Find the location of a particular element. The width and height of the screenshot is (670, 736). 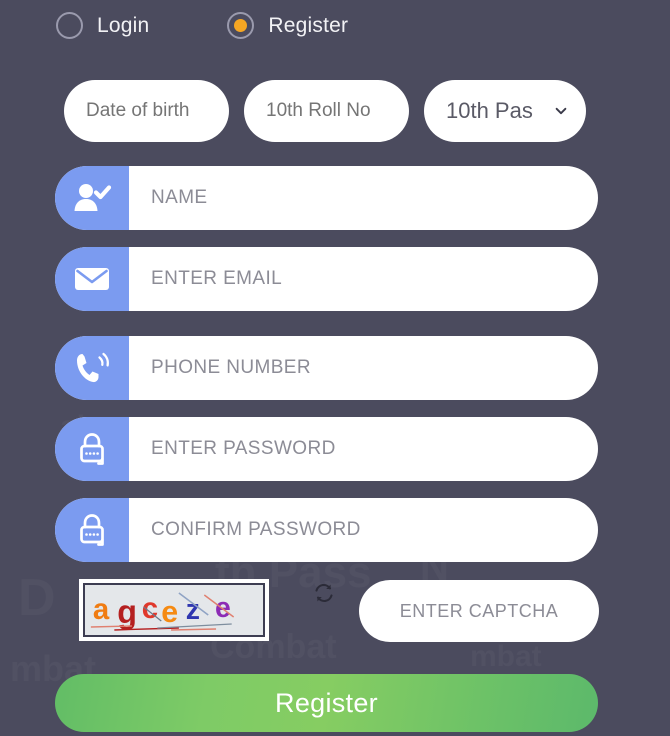

register-submit-button: Register is located at coordinates (326, 703).